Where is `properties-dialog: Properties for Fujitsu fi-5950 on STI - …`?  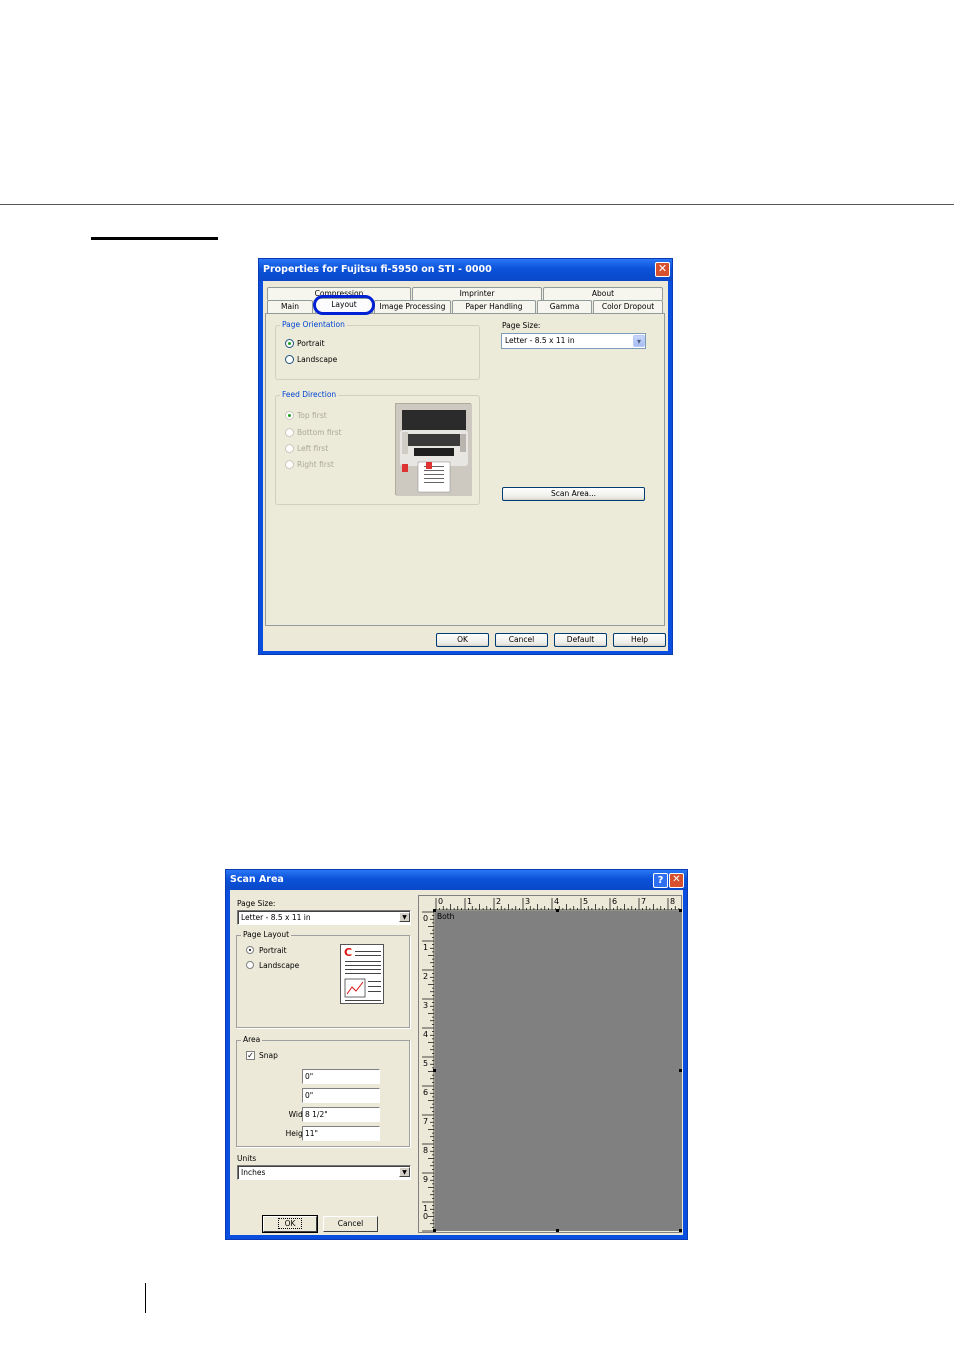
properties-dialog: Properties for Fujitsu fi-5950 on STI - … is located at coordinates (465, 456).